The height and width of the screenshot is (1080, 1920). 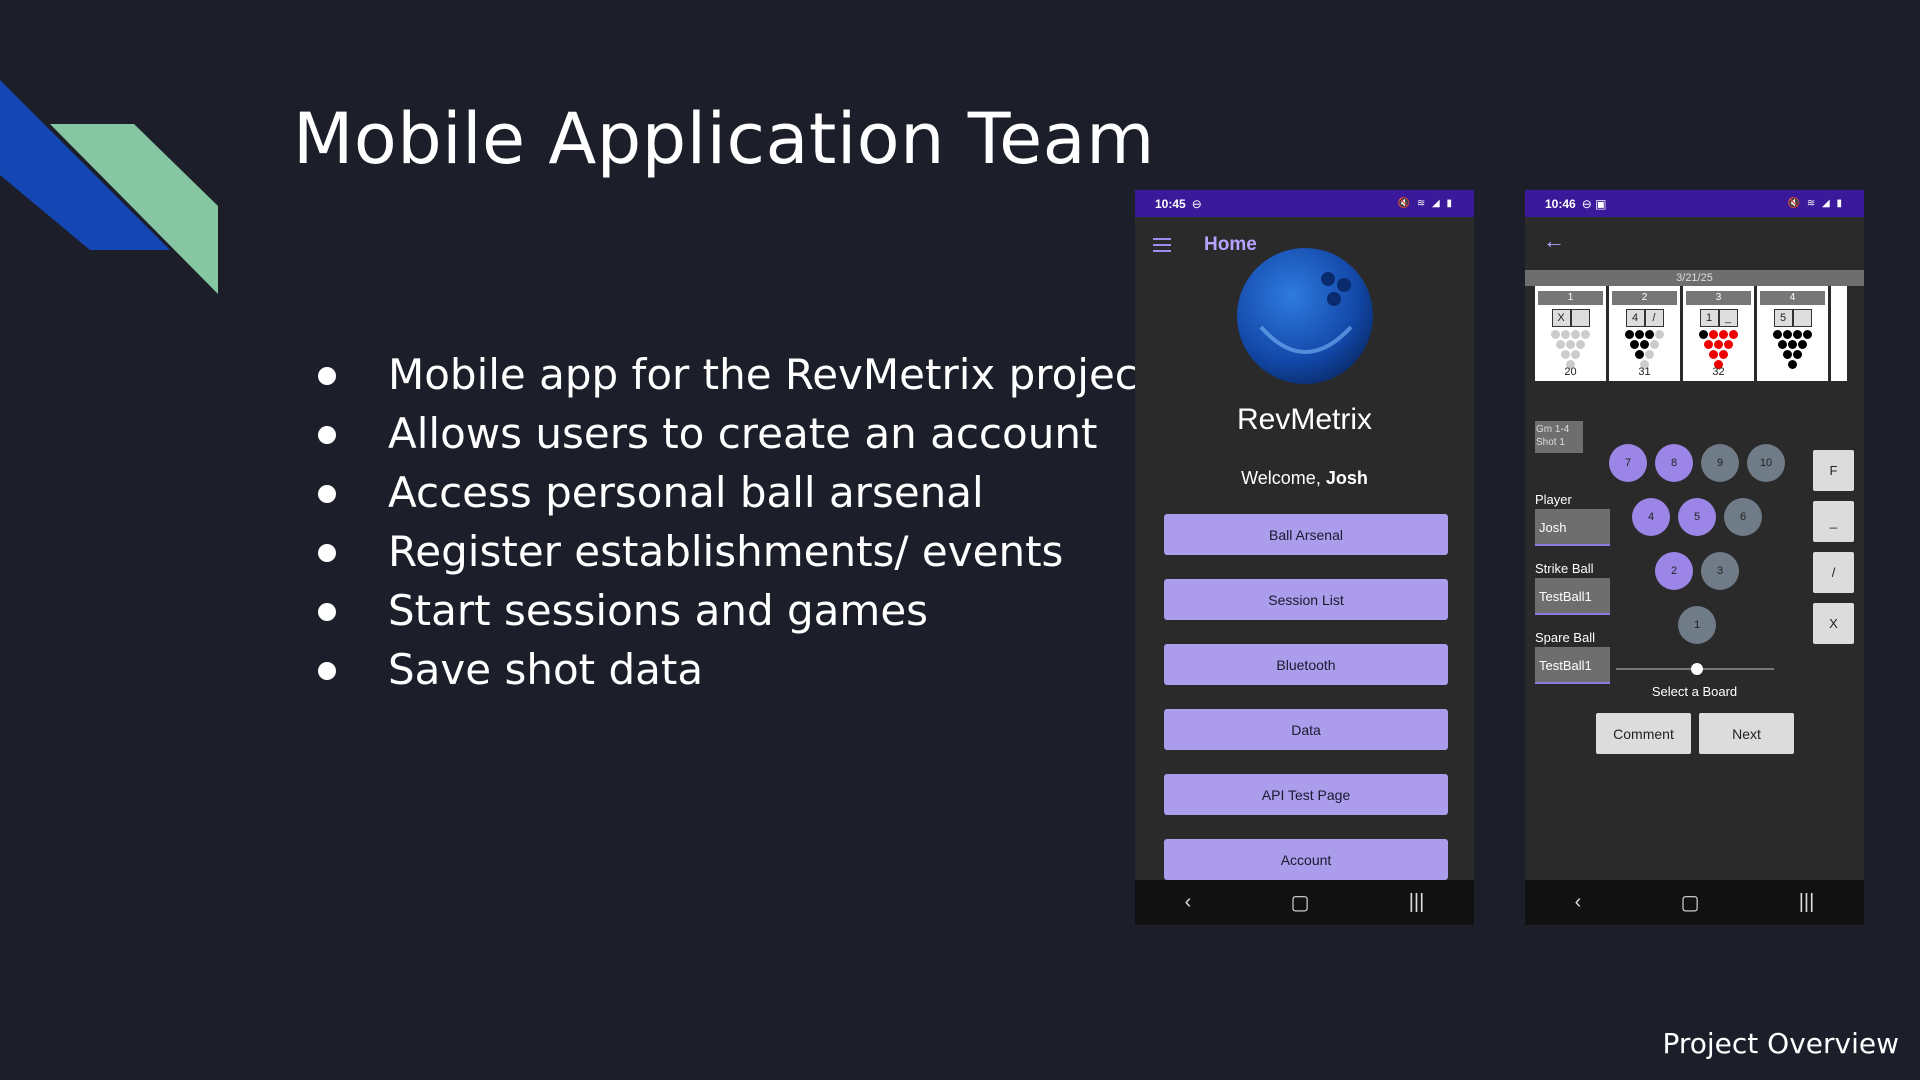 What do you see at coordinates (1628, 463) in the screenshot?
I see `pin-7-button: 7` at bounding box center [1628, 463].